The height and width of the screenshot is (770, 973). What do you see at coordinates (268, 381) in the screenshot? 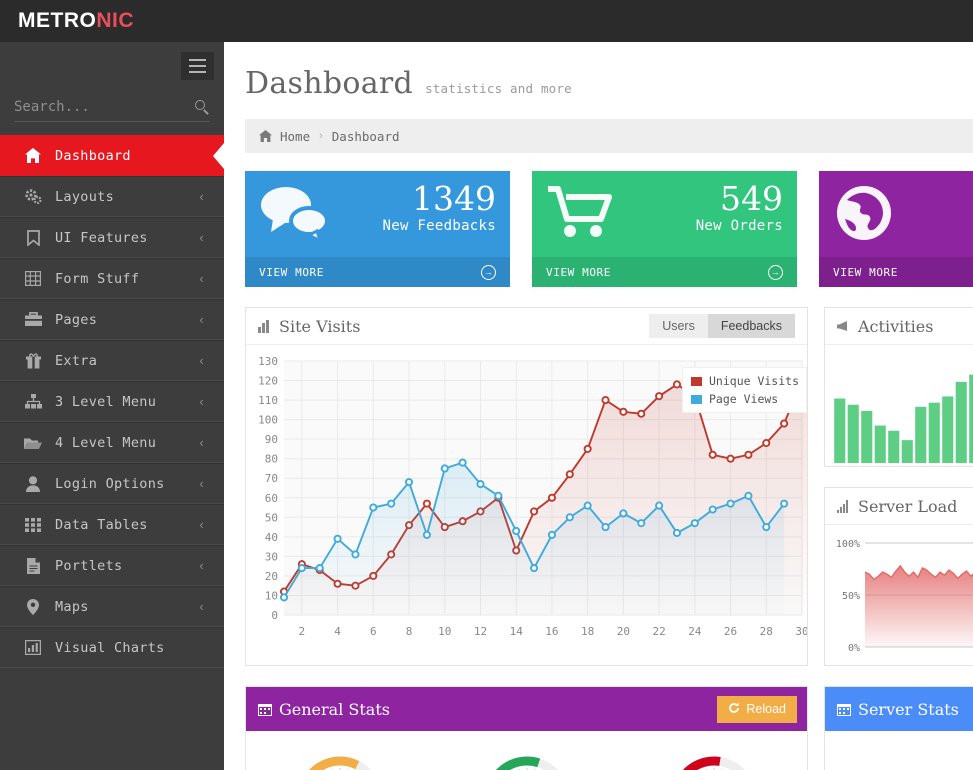
I see `svg-text: 120` at bounding box center [268, 381].